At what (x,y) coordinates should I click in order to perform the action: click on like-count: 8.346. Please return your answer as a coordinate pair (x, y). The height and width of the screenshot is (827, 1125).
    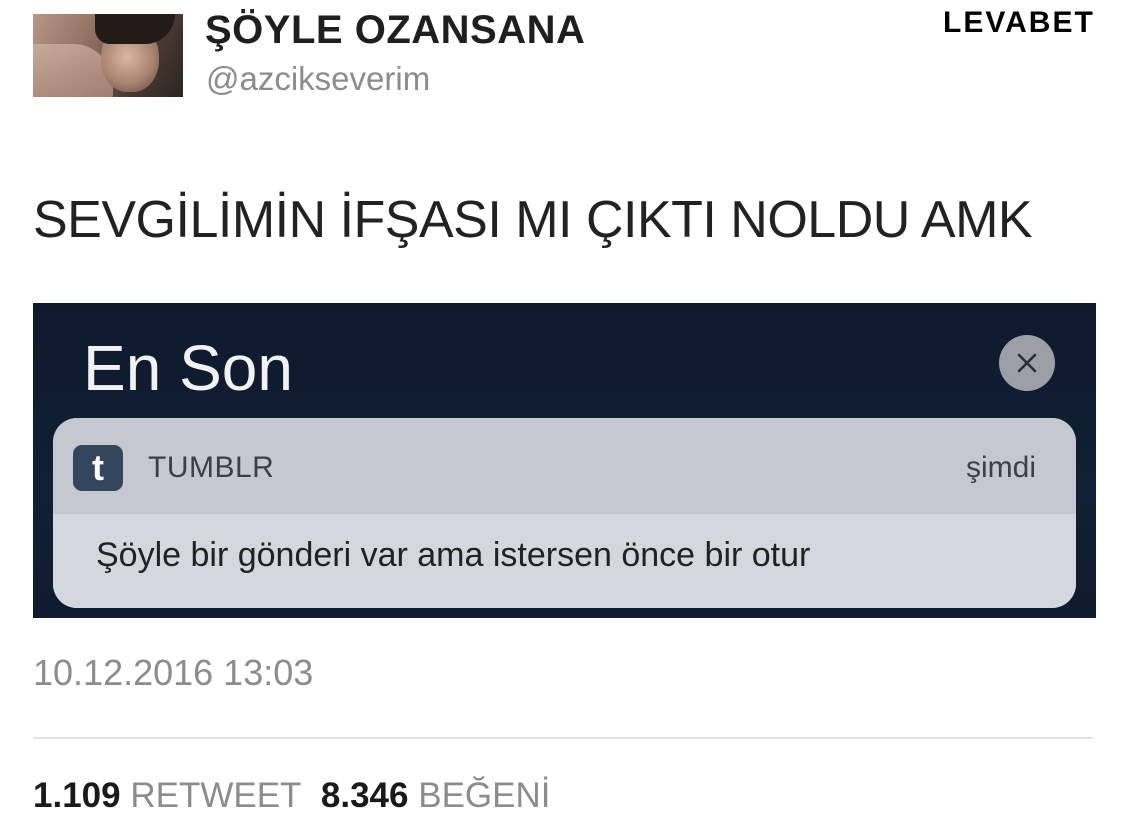
    Looking at the image, I should click on (365, 795).